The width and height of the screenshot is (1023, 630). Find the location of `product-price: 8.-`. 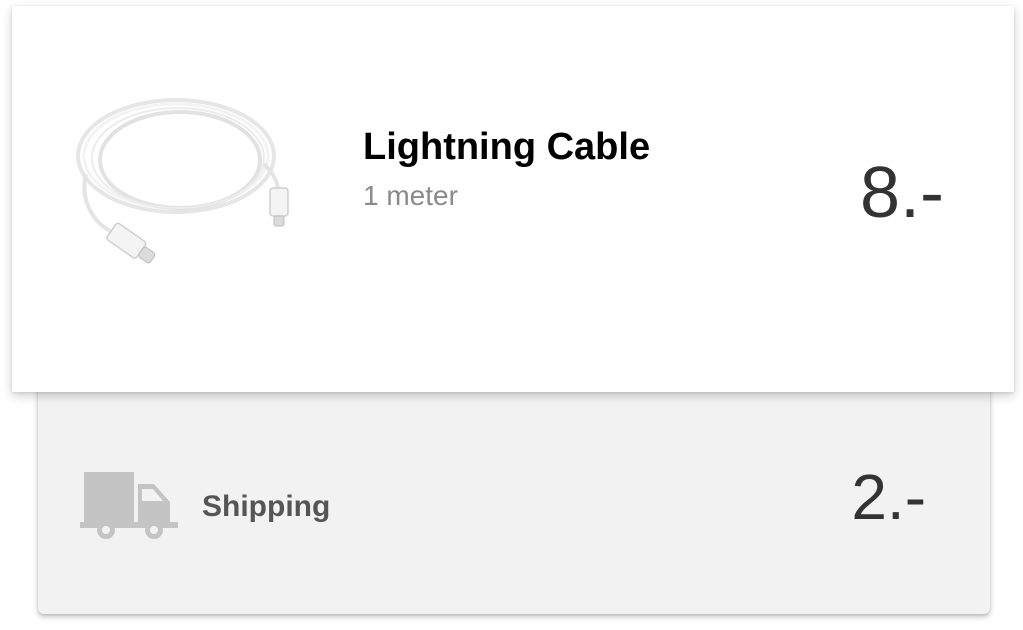

product-price: 8.- is located at coordinates (901, 193).